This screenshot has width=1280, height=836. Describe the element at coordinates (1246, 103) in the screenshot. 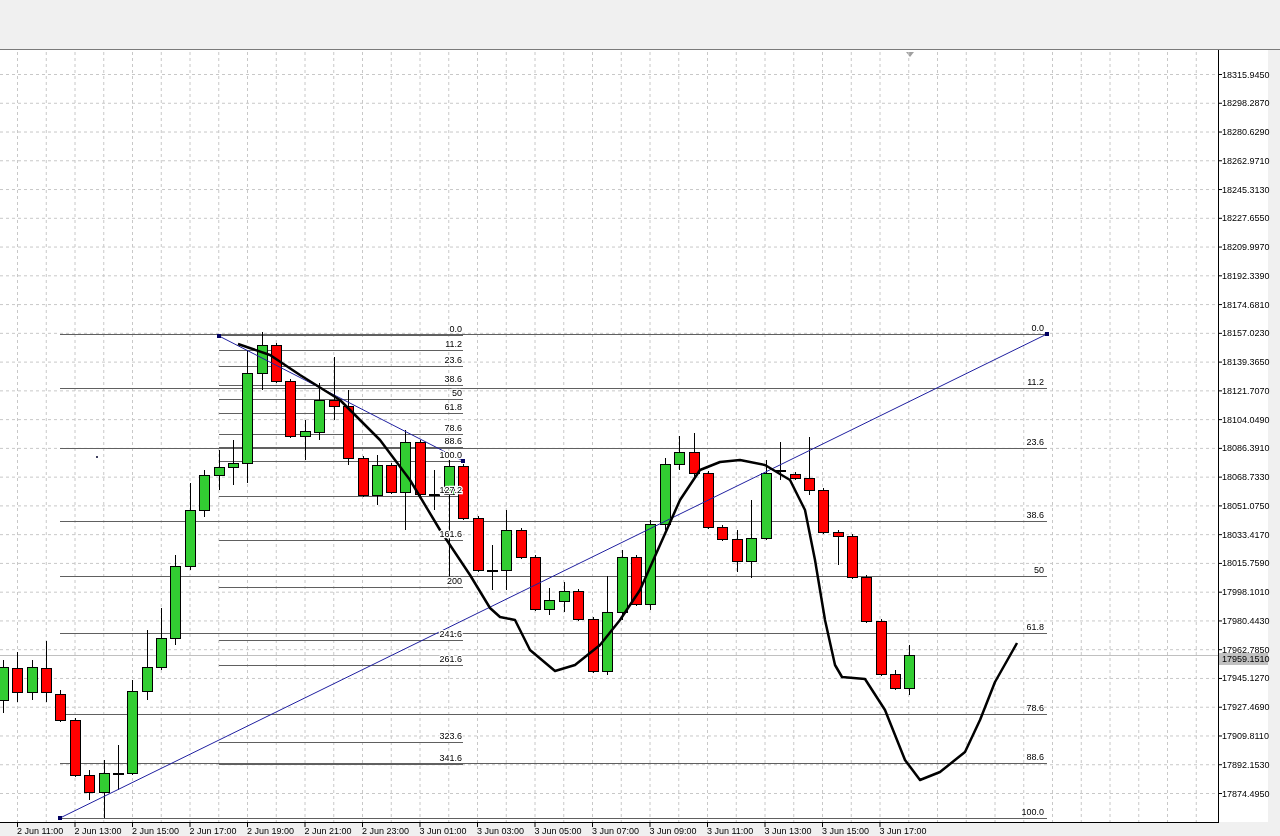

I see `price-label: 18298.2870` at that location.